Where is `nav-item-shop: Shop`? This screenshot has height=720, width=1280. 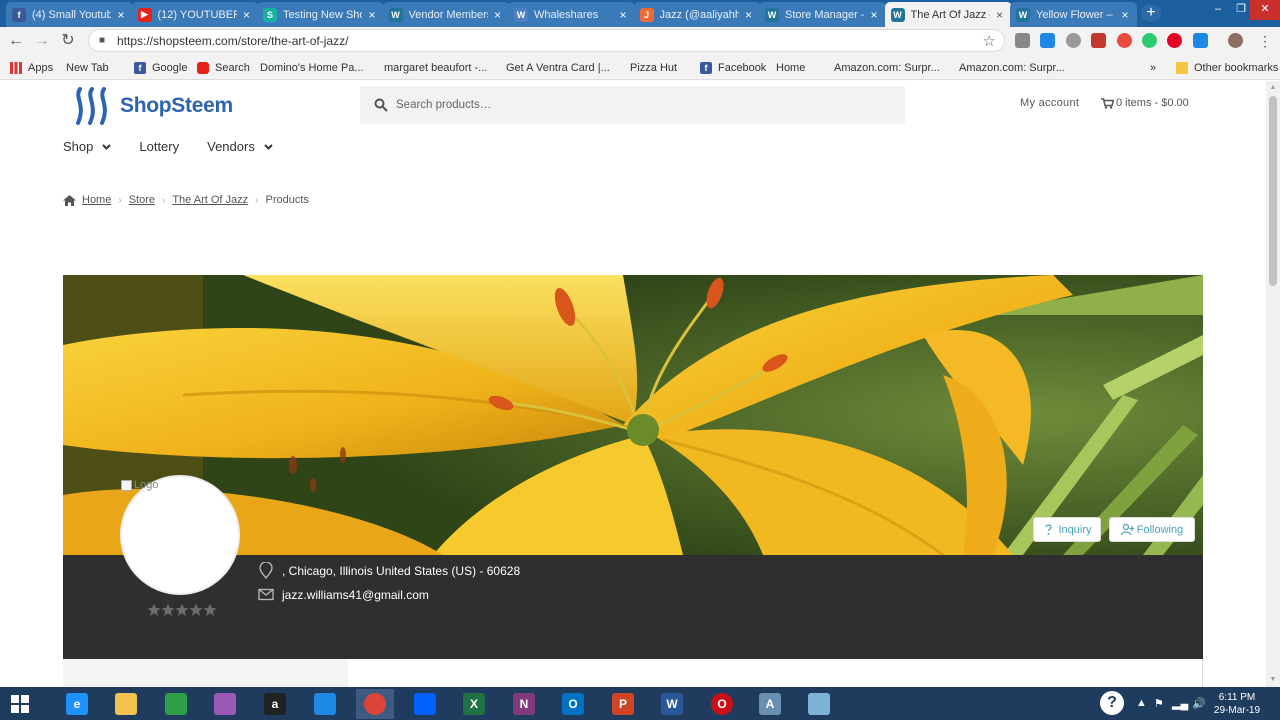
nav-item-shop: Shop is located at coordinates (87, 146).